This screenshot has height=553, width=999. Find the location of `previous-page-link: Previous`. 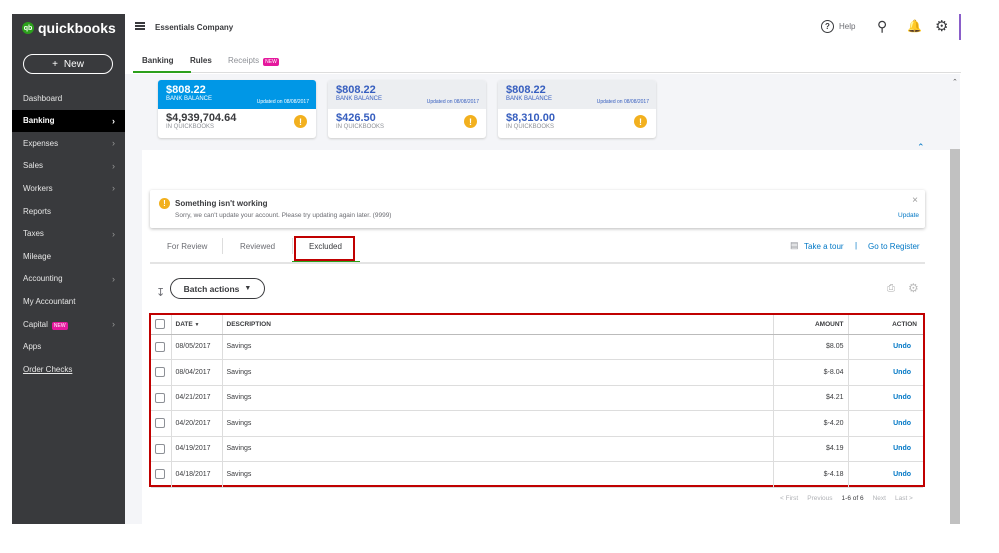

previous-page-link: Previous is located at coordinates (819, 498).